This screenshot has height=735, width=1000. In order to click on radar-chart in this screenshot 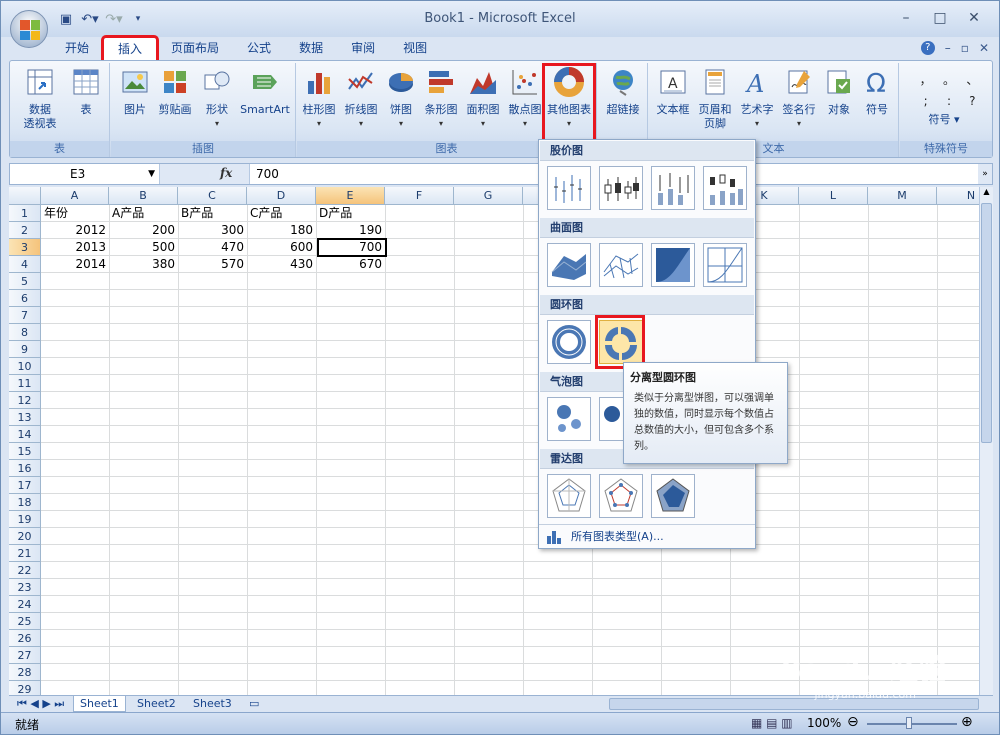, I will do `click(569, 496)`.